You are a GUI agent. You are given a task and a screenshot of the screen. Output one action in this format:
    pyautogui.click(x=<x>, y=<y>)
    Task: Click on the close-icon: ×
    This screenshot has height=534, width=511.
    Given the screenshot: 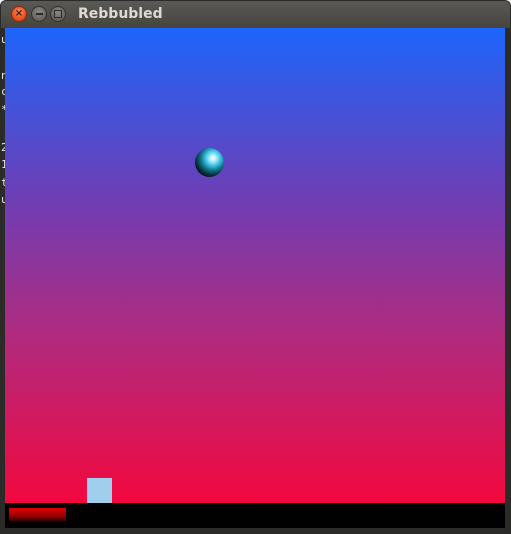 What is the action you would take?
    pyautogui.click(x=19, y=13)
    